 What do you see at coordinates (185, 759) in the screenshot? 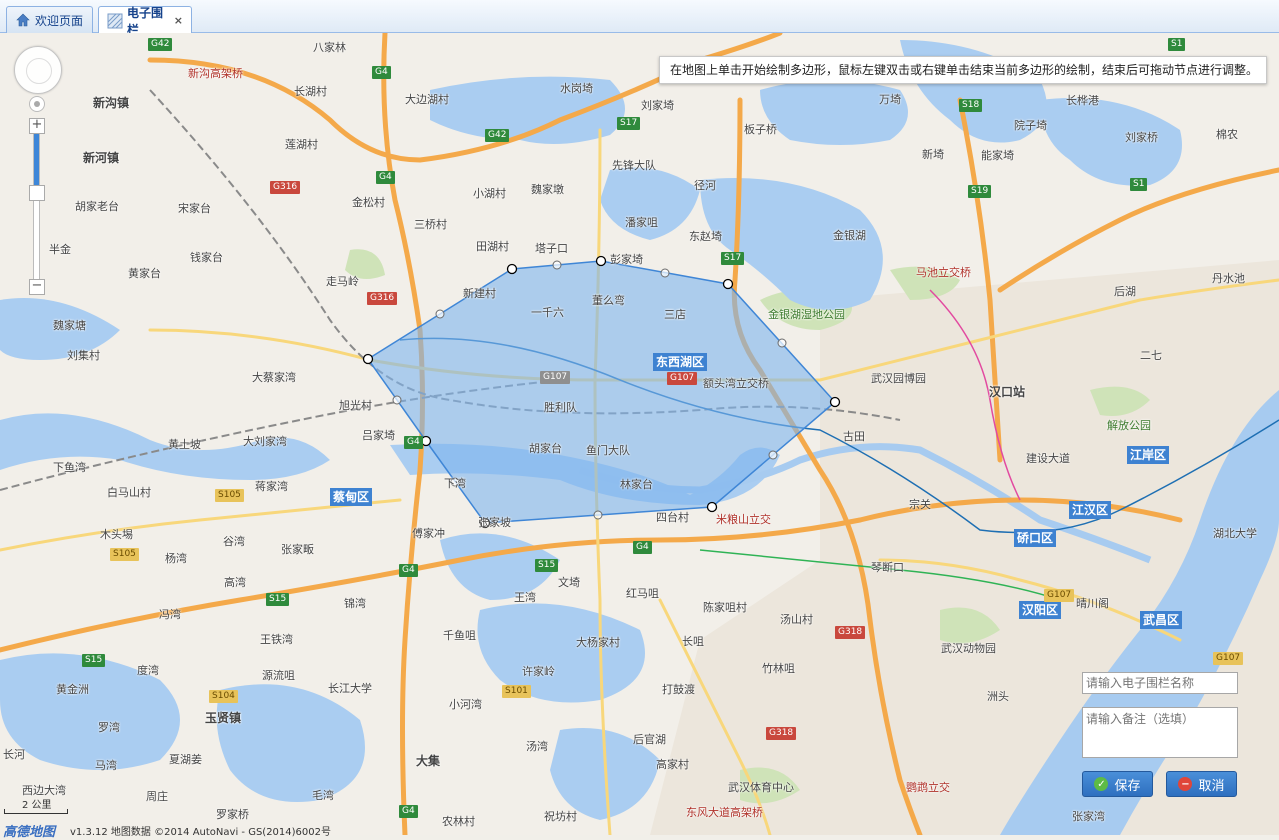
I see `place-label: 夏湖姜` at bounding box center [185, 759].